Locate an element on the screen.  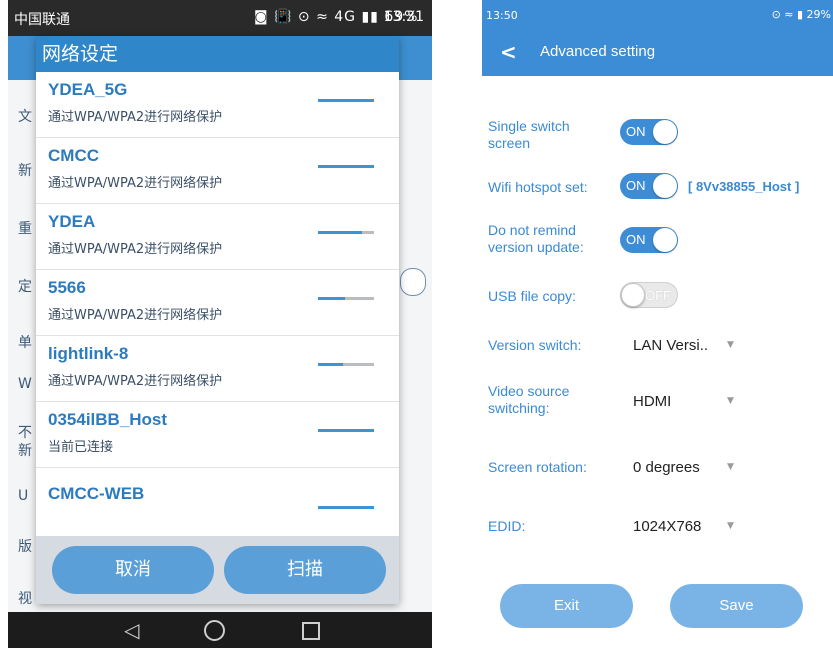
background-row-label: 重 is located at coordinates (25, 229).